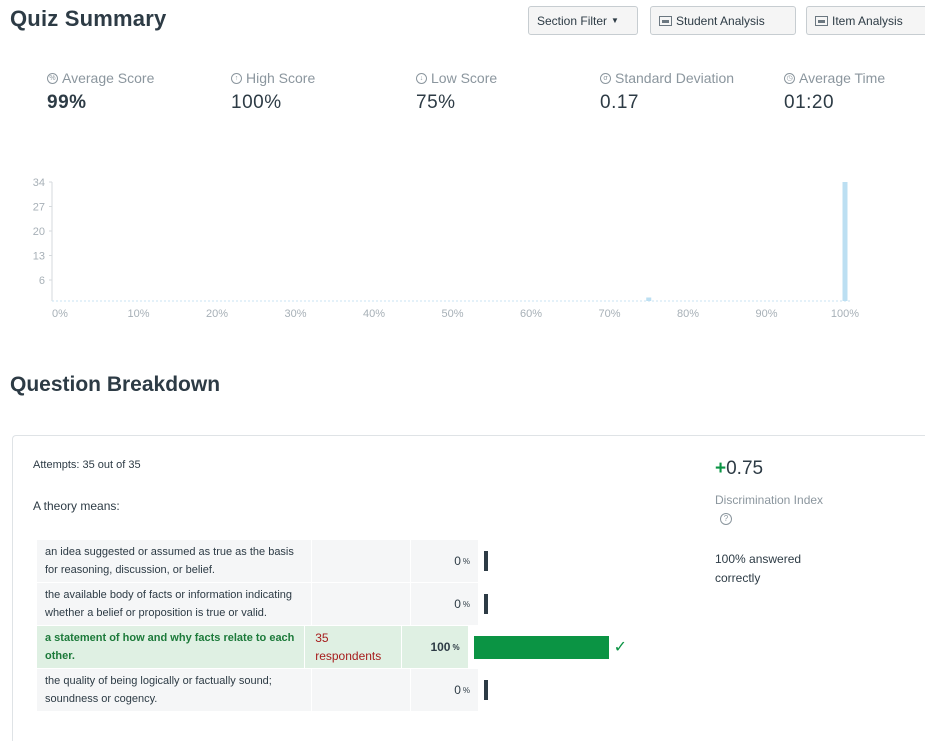 This screenshot has width=925, height=741. What do you see at coordinates (605, 78) in the screenshot?
I see `sigma-circle-icon: σ` at bounding box center [605, 78].